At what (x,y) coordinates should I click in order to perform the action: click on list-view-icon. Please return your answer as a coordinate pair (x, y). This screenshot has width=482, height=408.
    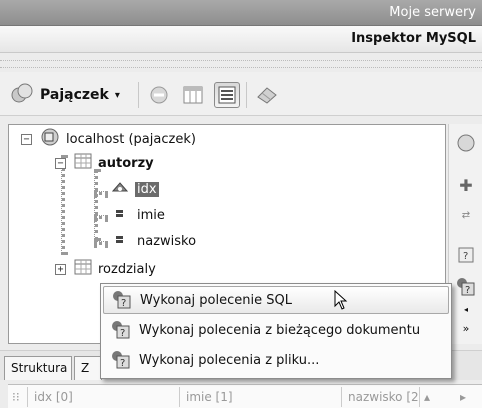
    Looking at the image, I should click on (227, 95).